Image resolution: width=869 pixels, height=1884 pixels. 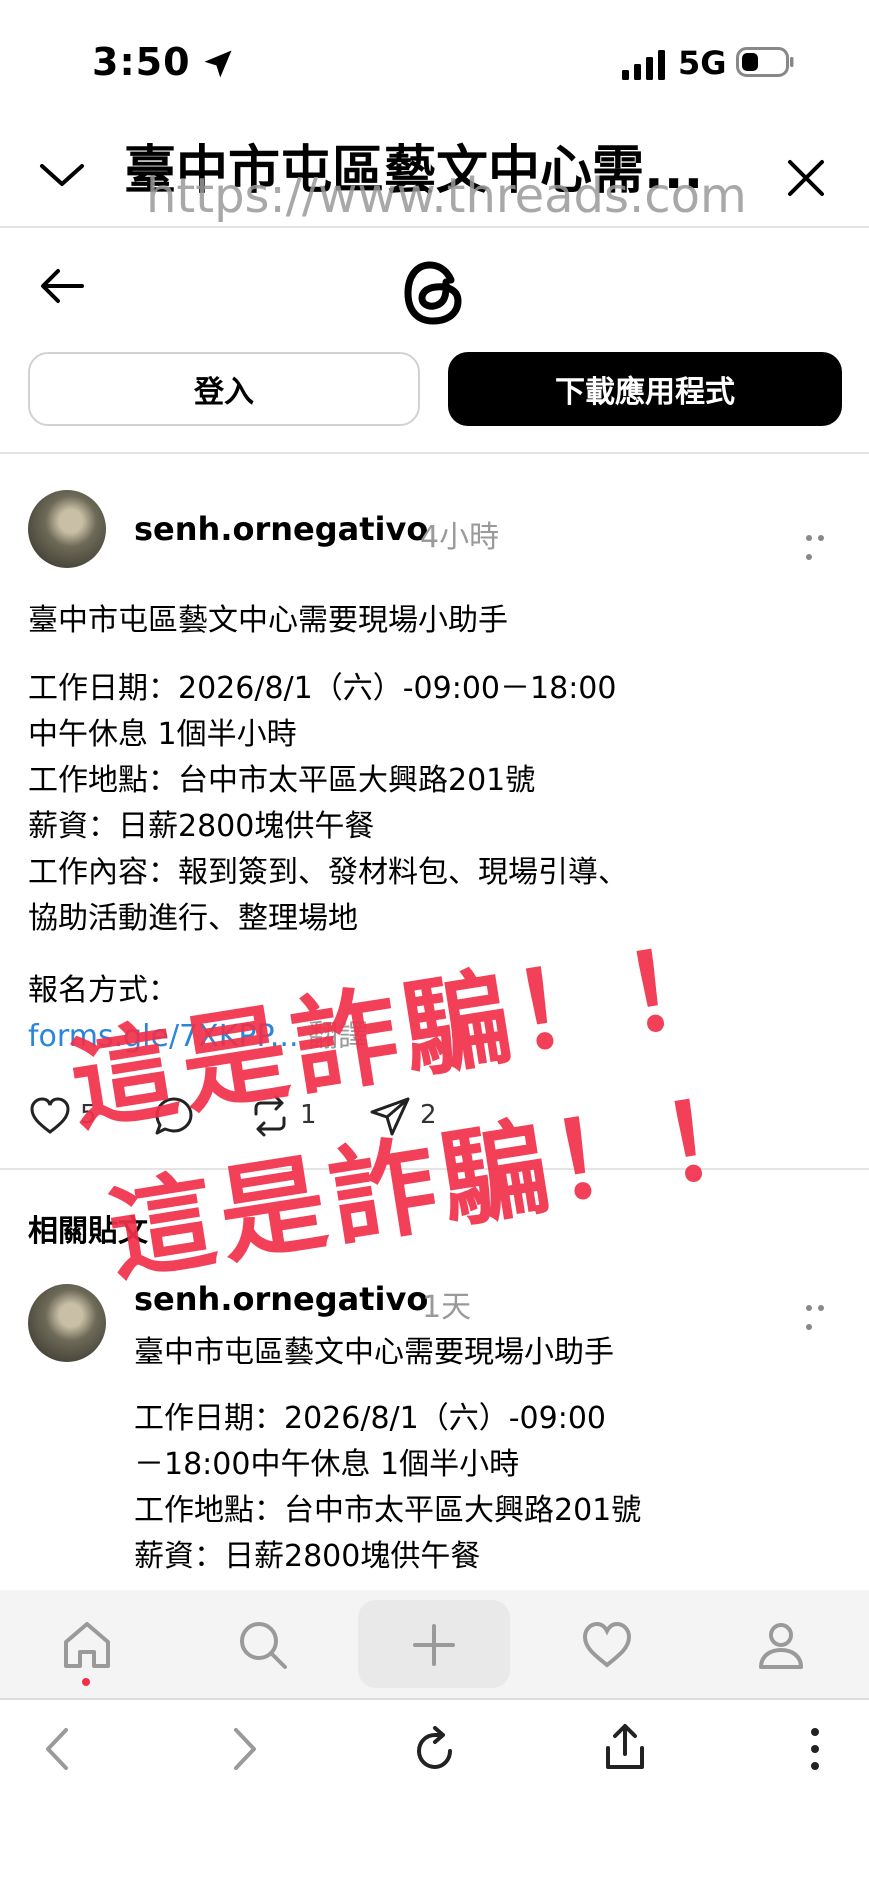 I want to click on login-button: 登入, so click(x=224, y=389).